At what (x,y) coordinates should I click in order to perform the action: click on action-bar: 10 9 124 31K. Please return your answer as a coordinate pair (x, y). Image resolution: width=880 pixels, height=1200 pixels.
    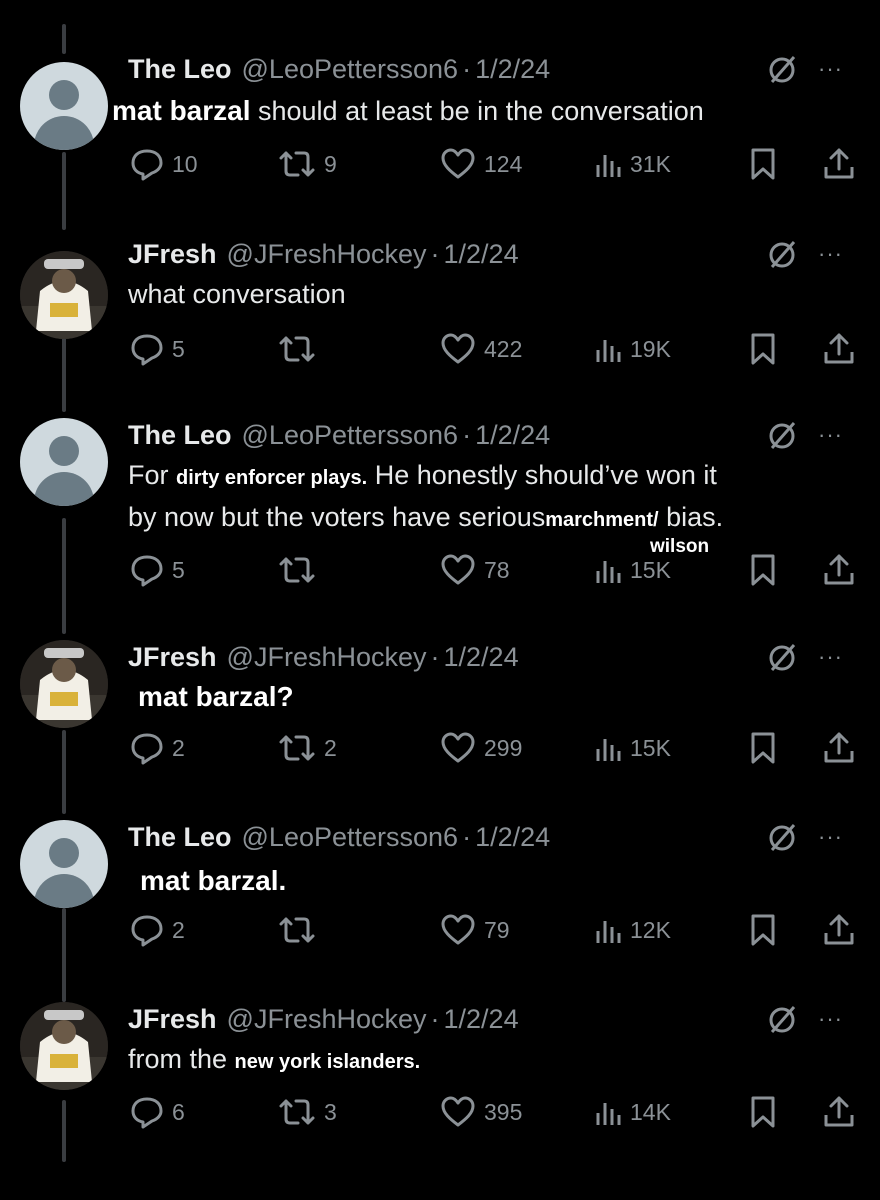
    Looking at the image, I should click on (440, 164).